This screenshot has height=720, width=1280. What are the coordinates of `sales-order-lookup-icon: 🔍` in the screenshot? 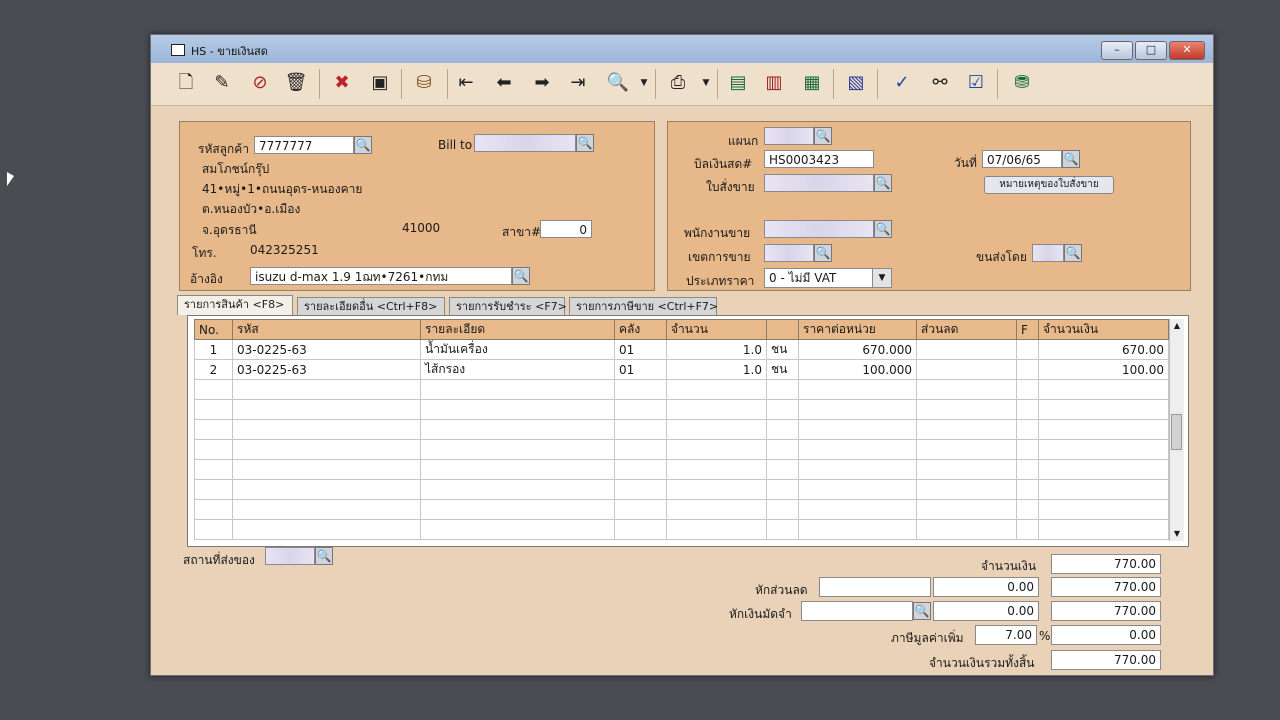 It's located at (883, 183).